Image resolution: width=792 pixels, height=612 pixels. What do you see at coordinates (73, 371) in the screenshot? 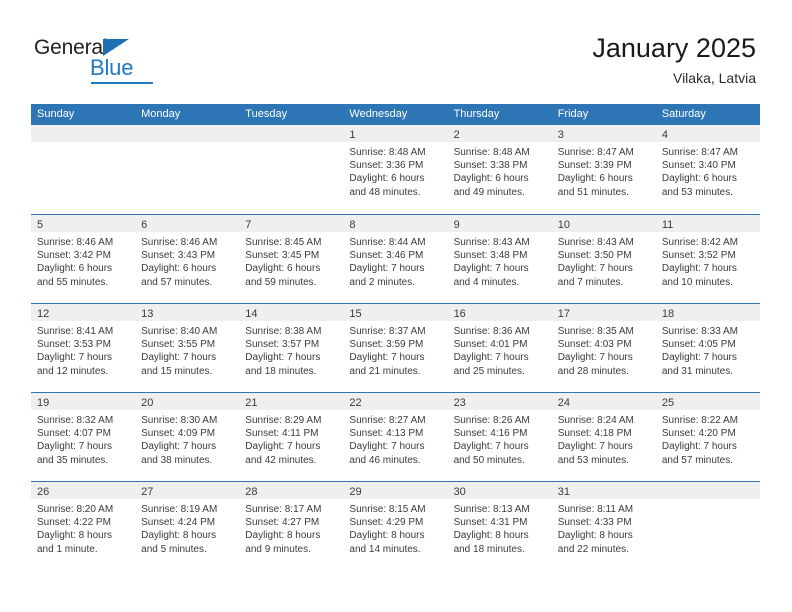
I see `day-detail-line: and 12 minutes.` at bounding box center [73, 371].